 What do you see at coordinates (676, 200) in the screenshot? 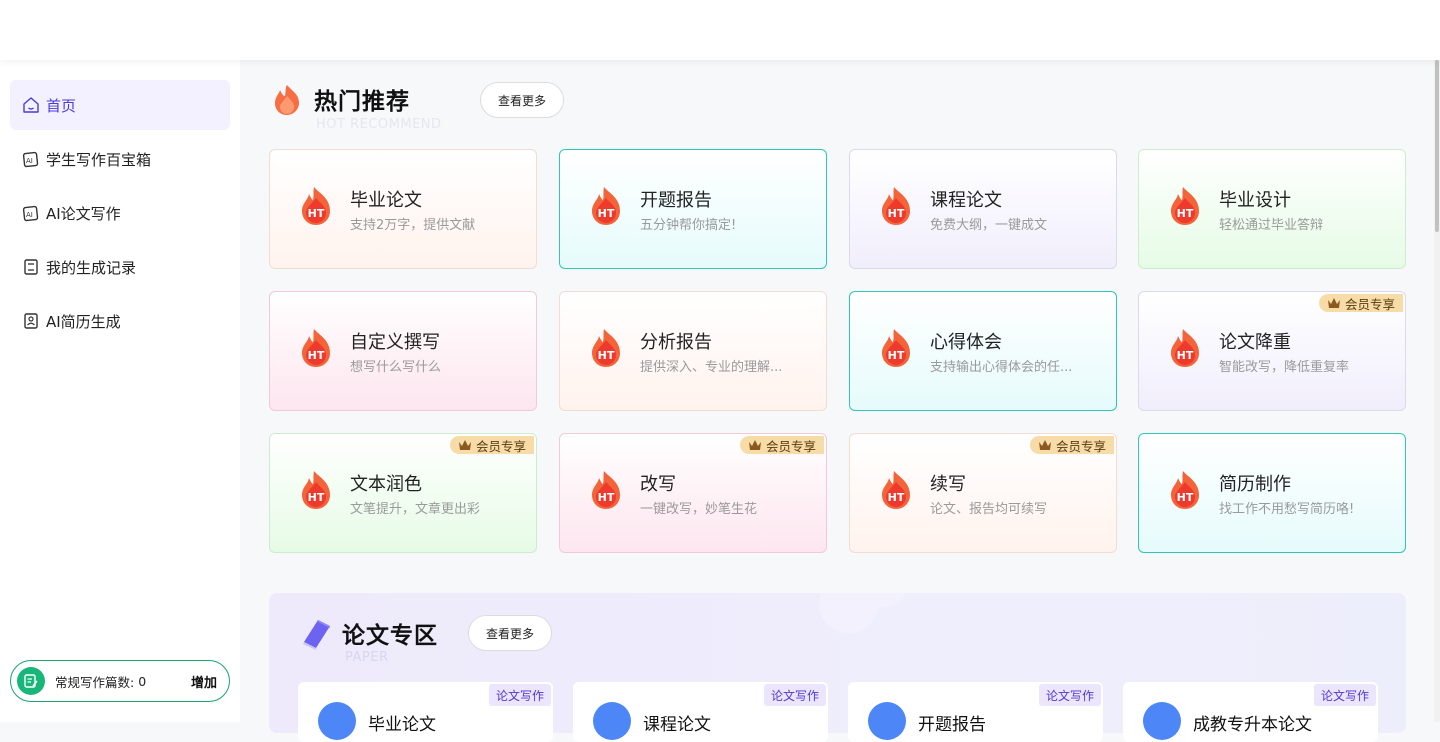
I see `feature-card-title: 开题报告` at bounding box center [676, 200].